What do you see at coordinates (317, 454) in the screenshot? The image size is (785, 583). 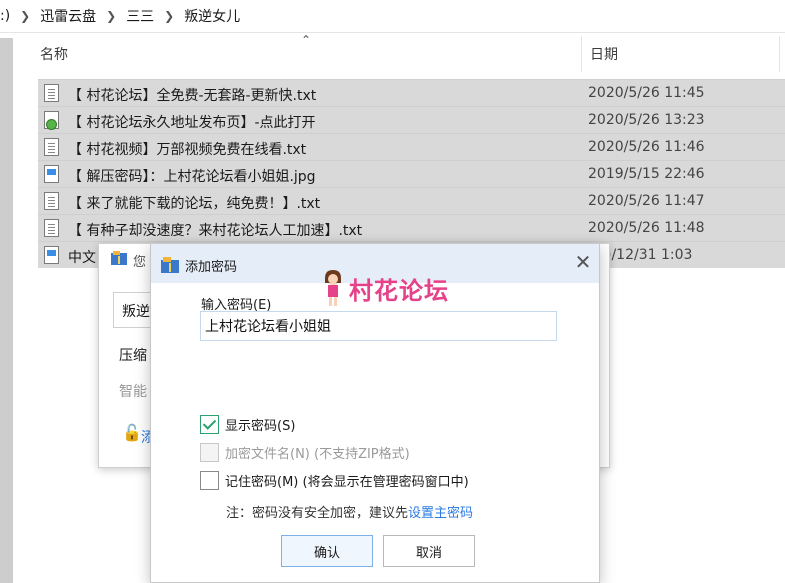 I see `encrypt-filenames-label: 加密文件名(N) (不支持ZIP格式)` at bounding box center [317, 454].